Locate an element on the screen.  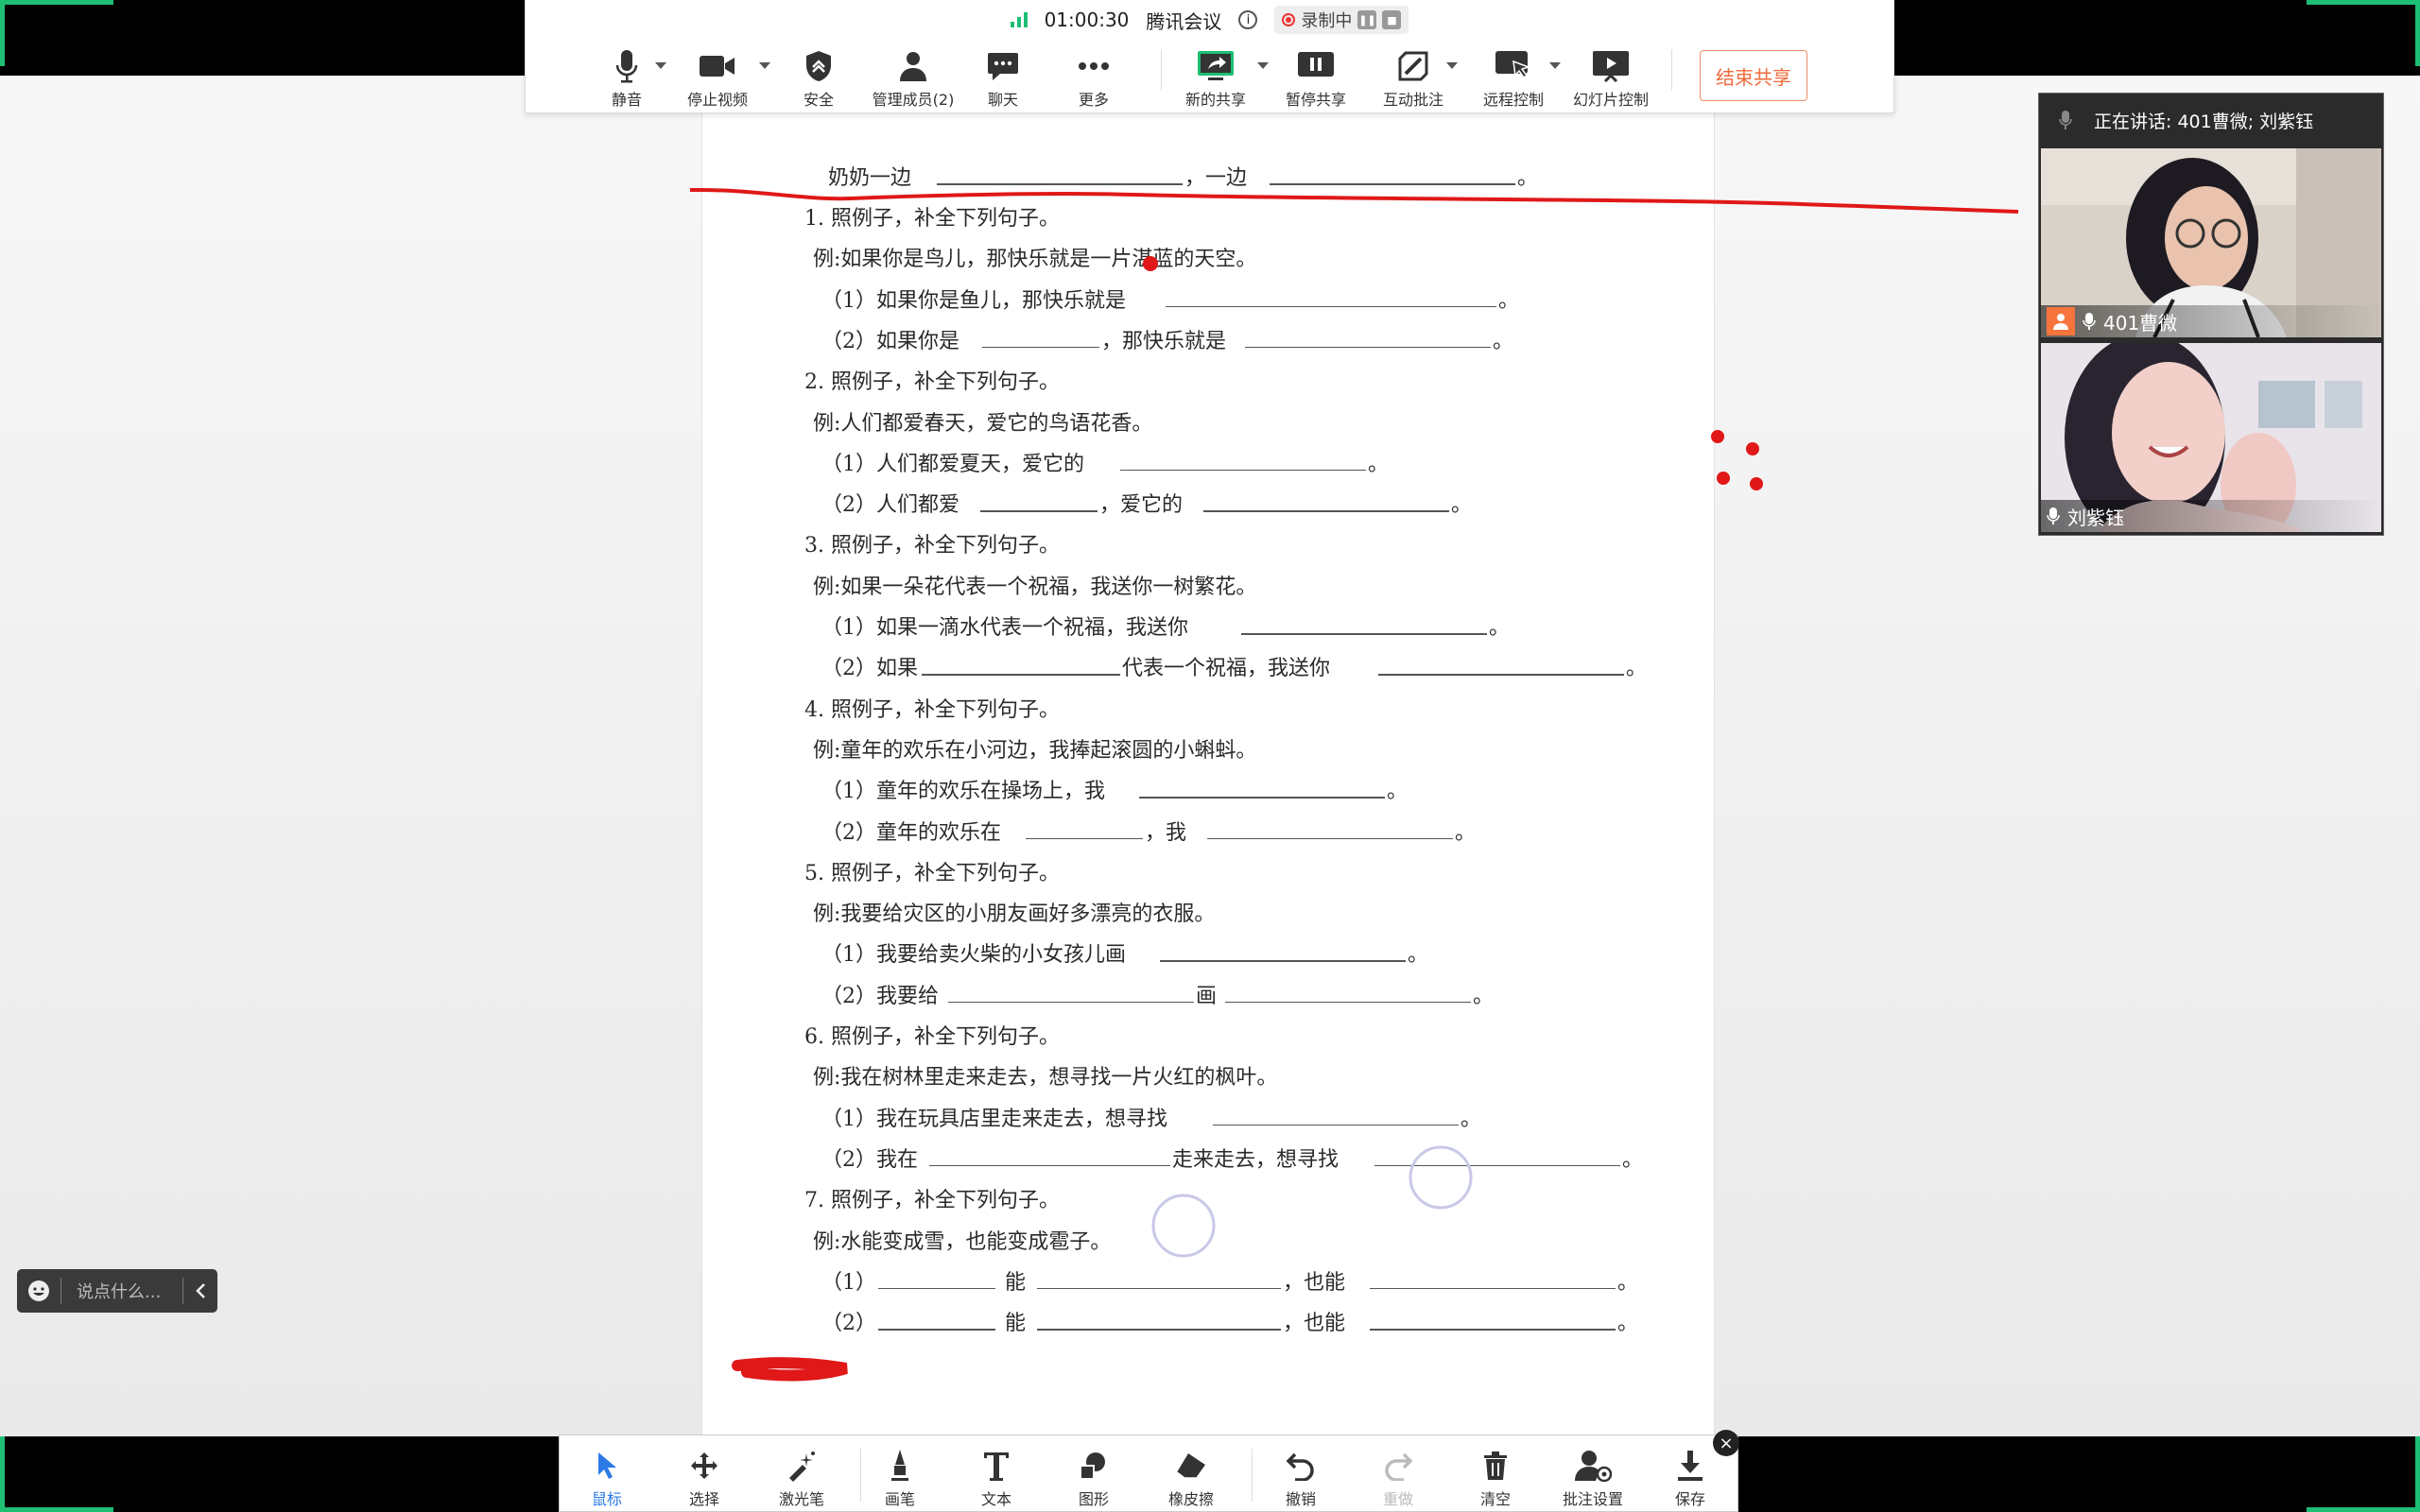
user-settings-icon is located at coordinates (1594, 1466).